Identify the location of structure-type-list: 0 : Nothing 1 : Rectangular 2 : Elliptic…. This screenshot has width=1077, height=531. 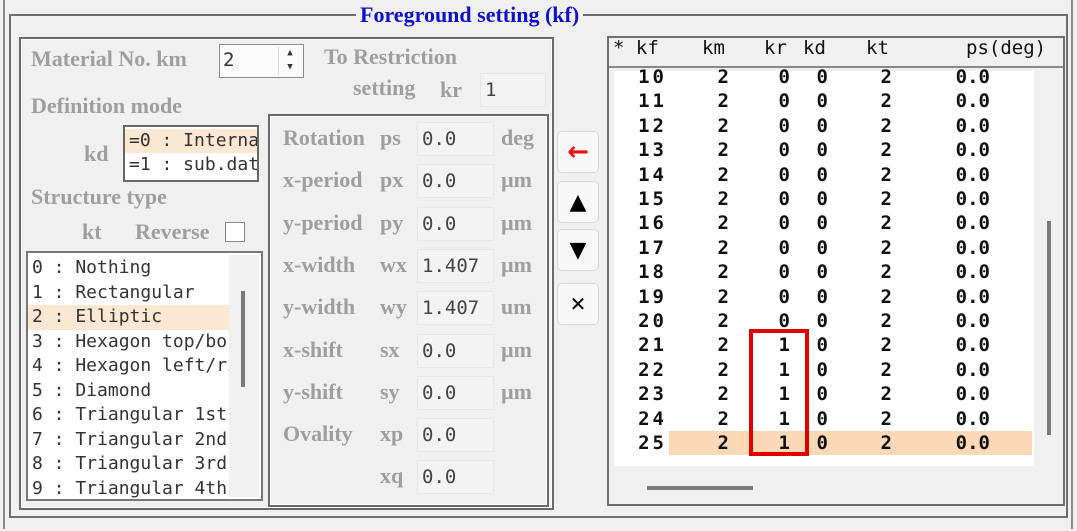
(144, 376).